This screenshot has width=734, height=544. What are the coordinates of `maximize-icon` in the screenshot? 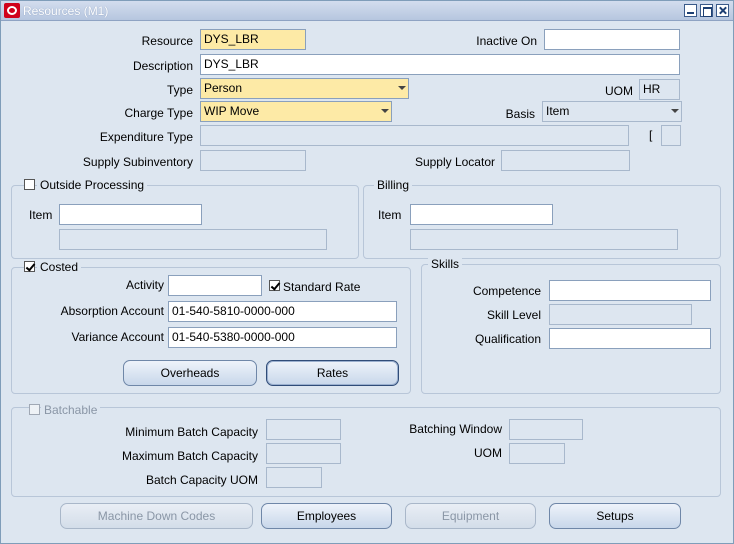 It's located at (706, 10).